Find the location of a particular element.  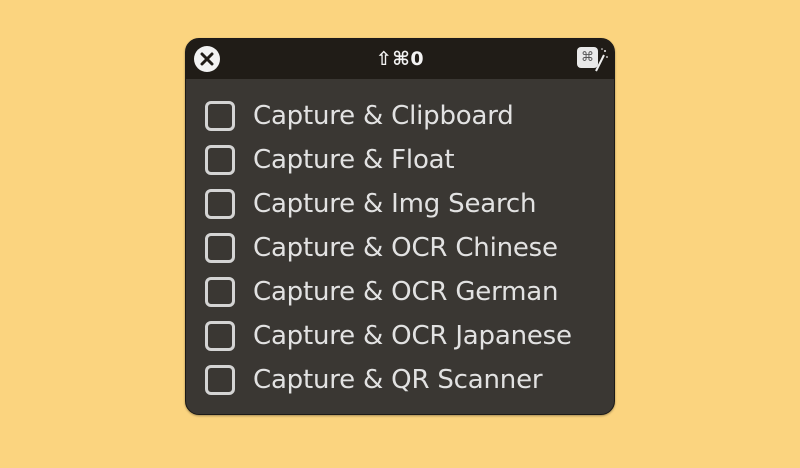

action-item-ocr-japanese: Capture & OCR Japanese is located at coordinates (388, 336).